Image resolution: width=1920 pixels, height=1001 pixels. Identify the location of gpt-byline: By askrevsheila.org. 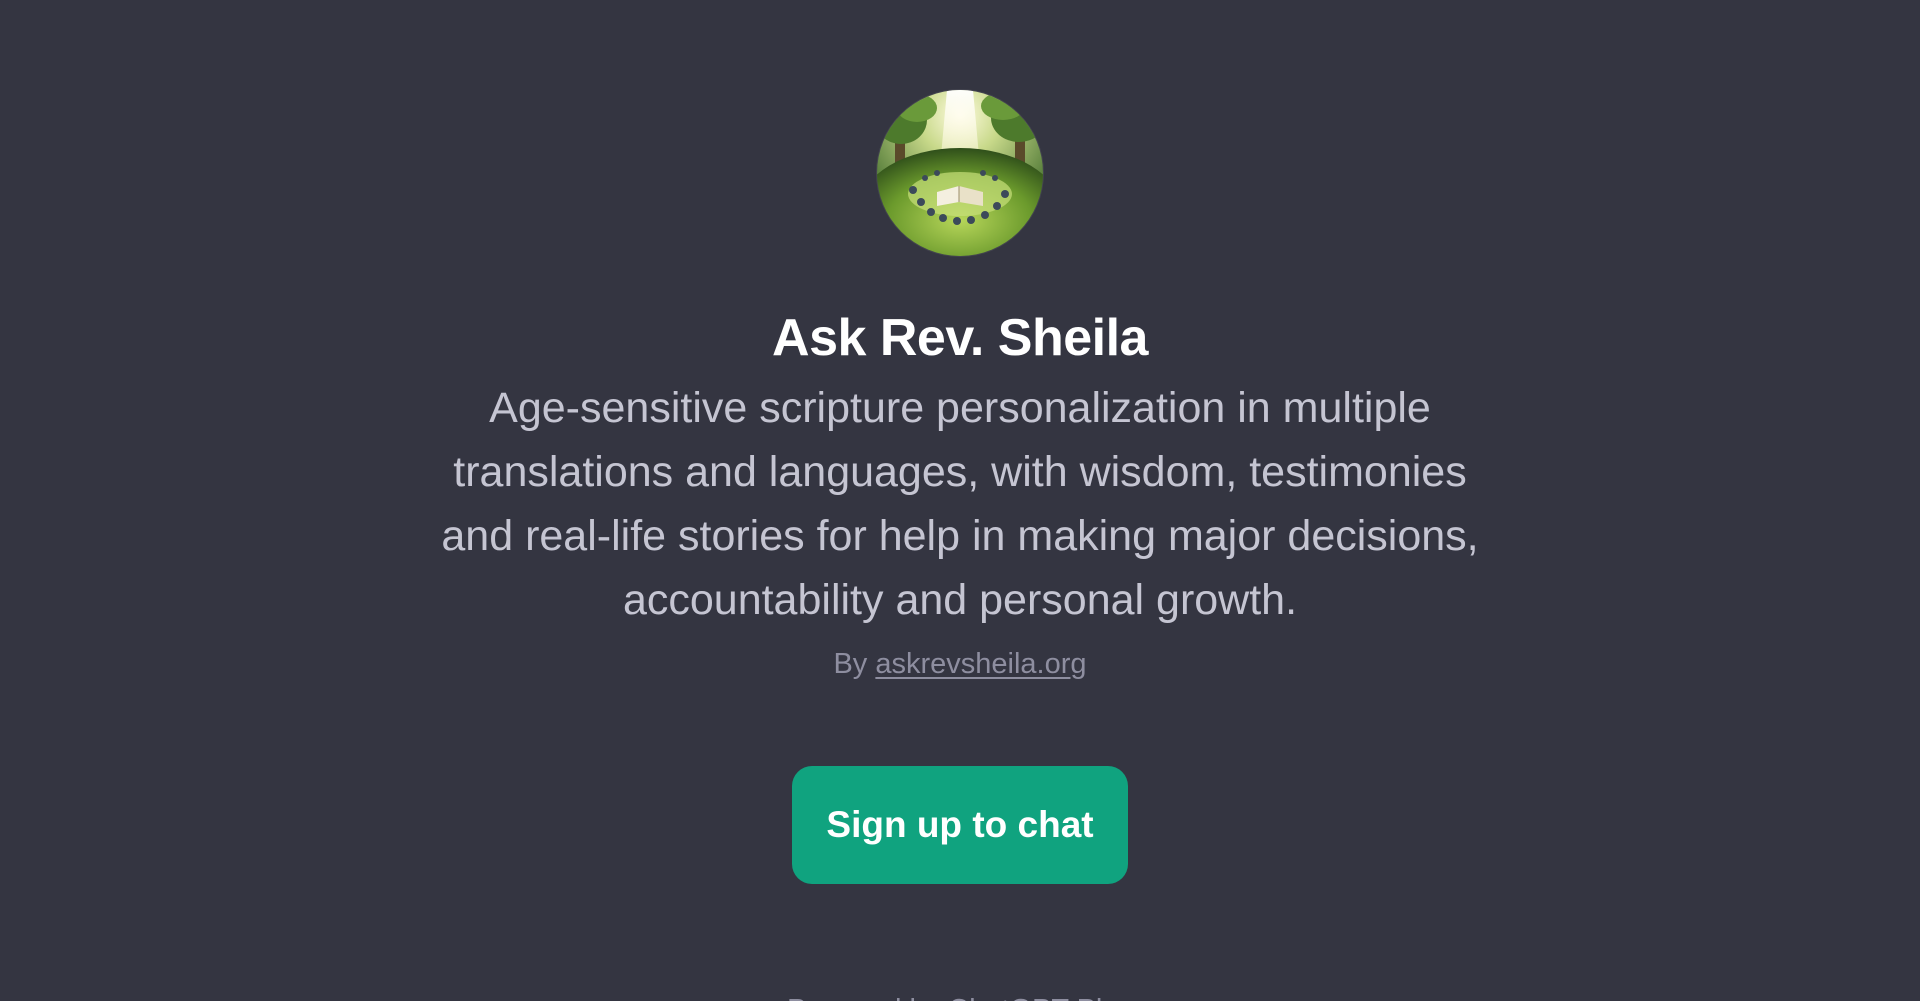
(959, 664).